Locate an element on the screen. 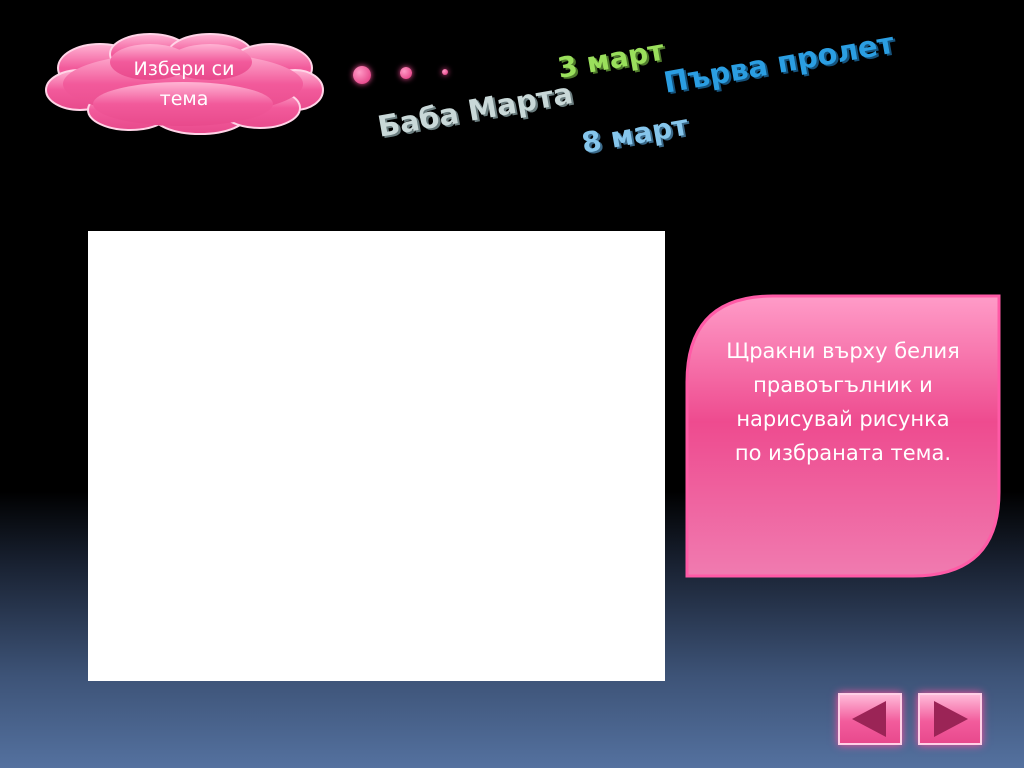 The width and height of the screenshot is (1024, 768). triangle-right-icon is located at coordinates (951, 719).